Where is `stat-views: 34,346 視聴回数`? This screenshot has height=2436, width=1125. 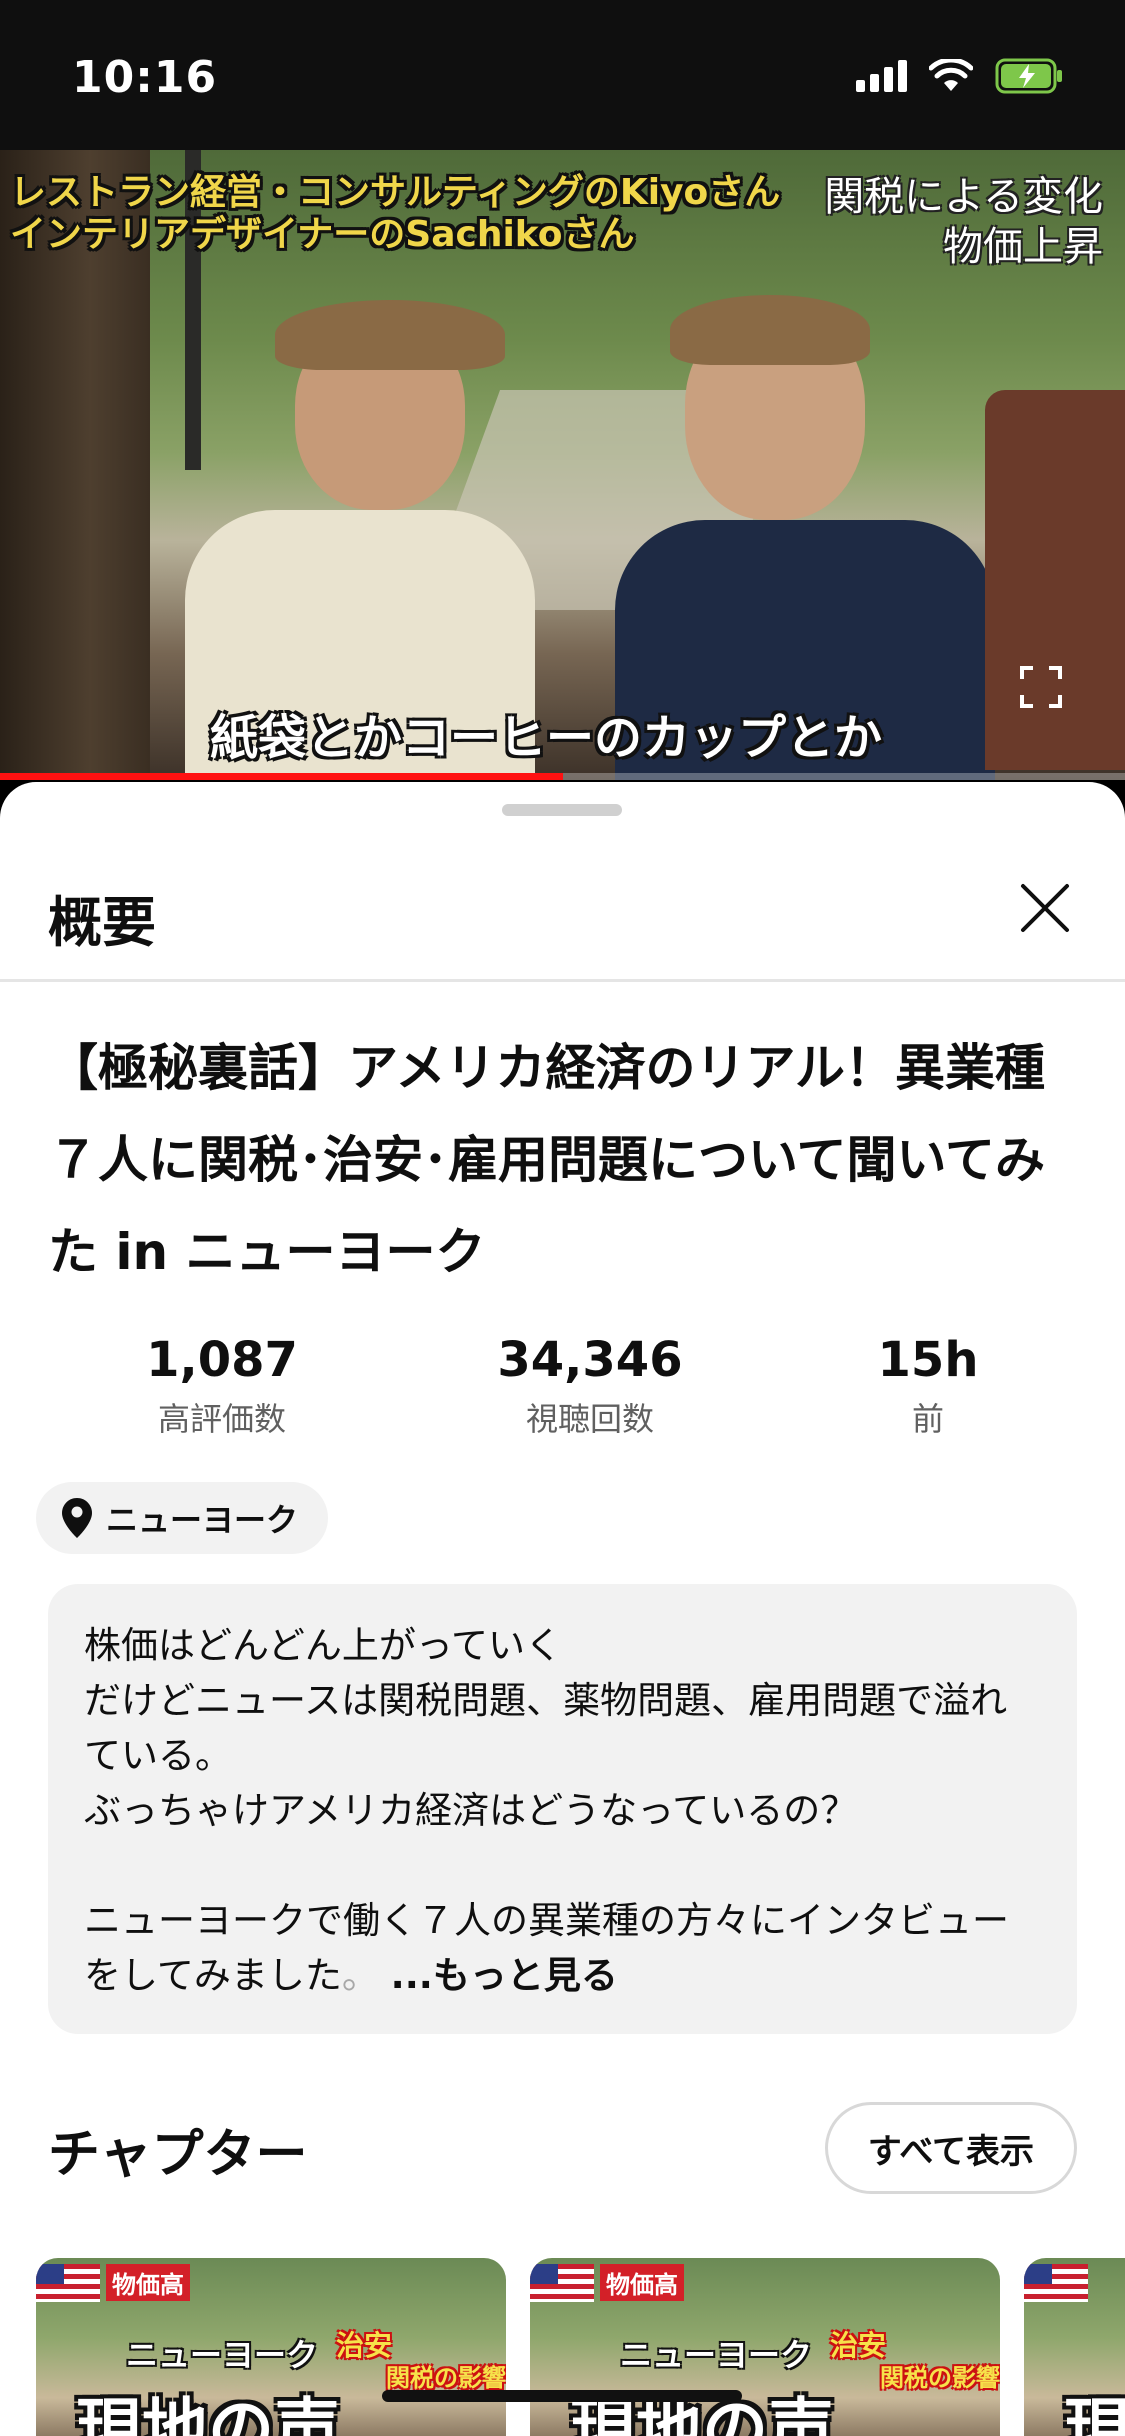 stat-views: 34,346 視聴回数 is located at coordinates (590, 1385).